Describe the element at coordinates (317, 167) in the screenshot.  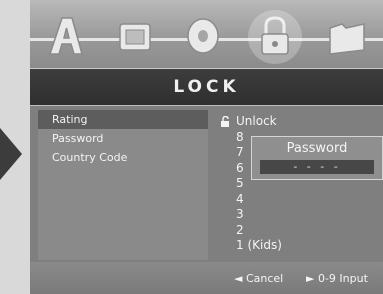
I see `password-field: - - - -` at that location.